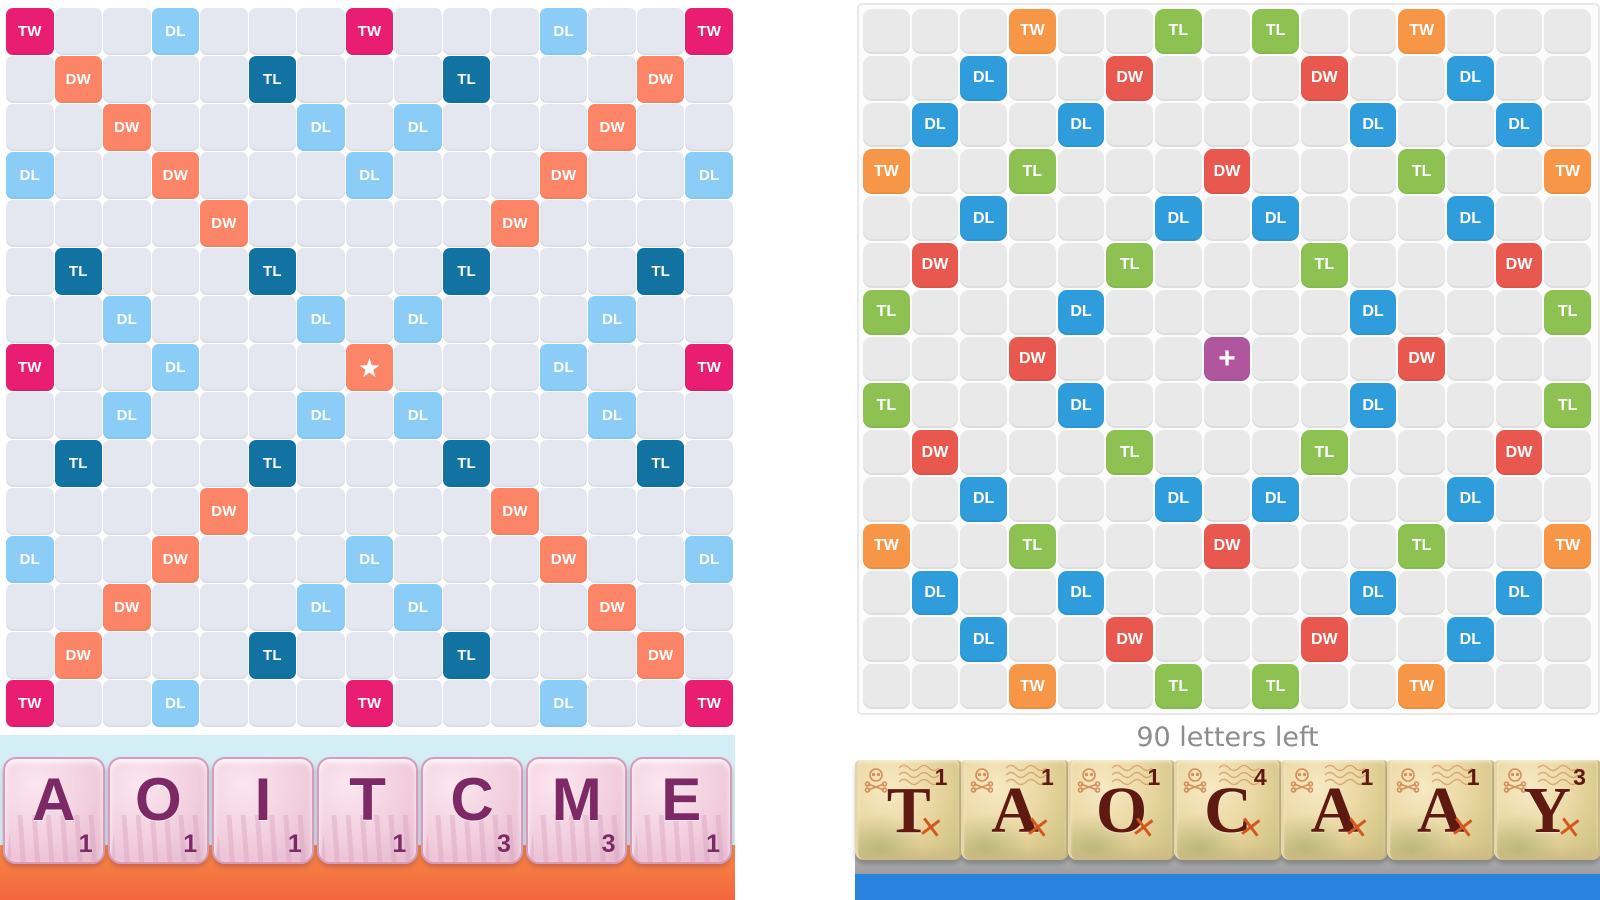 The image size is (1600, 900). I want to click on board-cell-13-9-dl: DL, so click(418, 607).